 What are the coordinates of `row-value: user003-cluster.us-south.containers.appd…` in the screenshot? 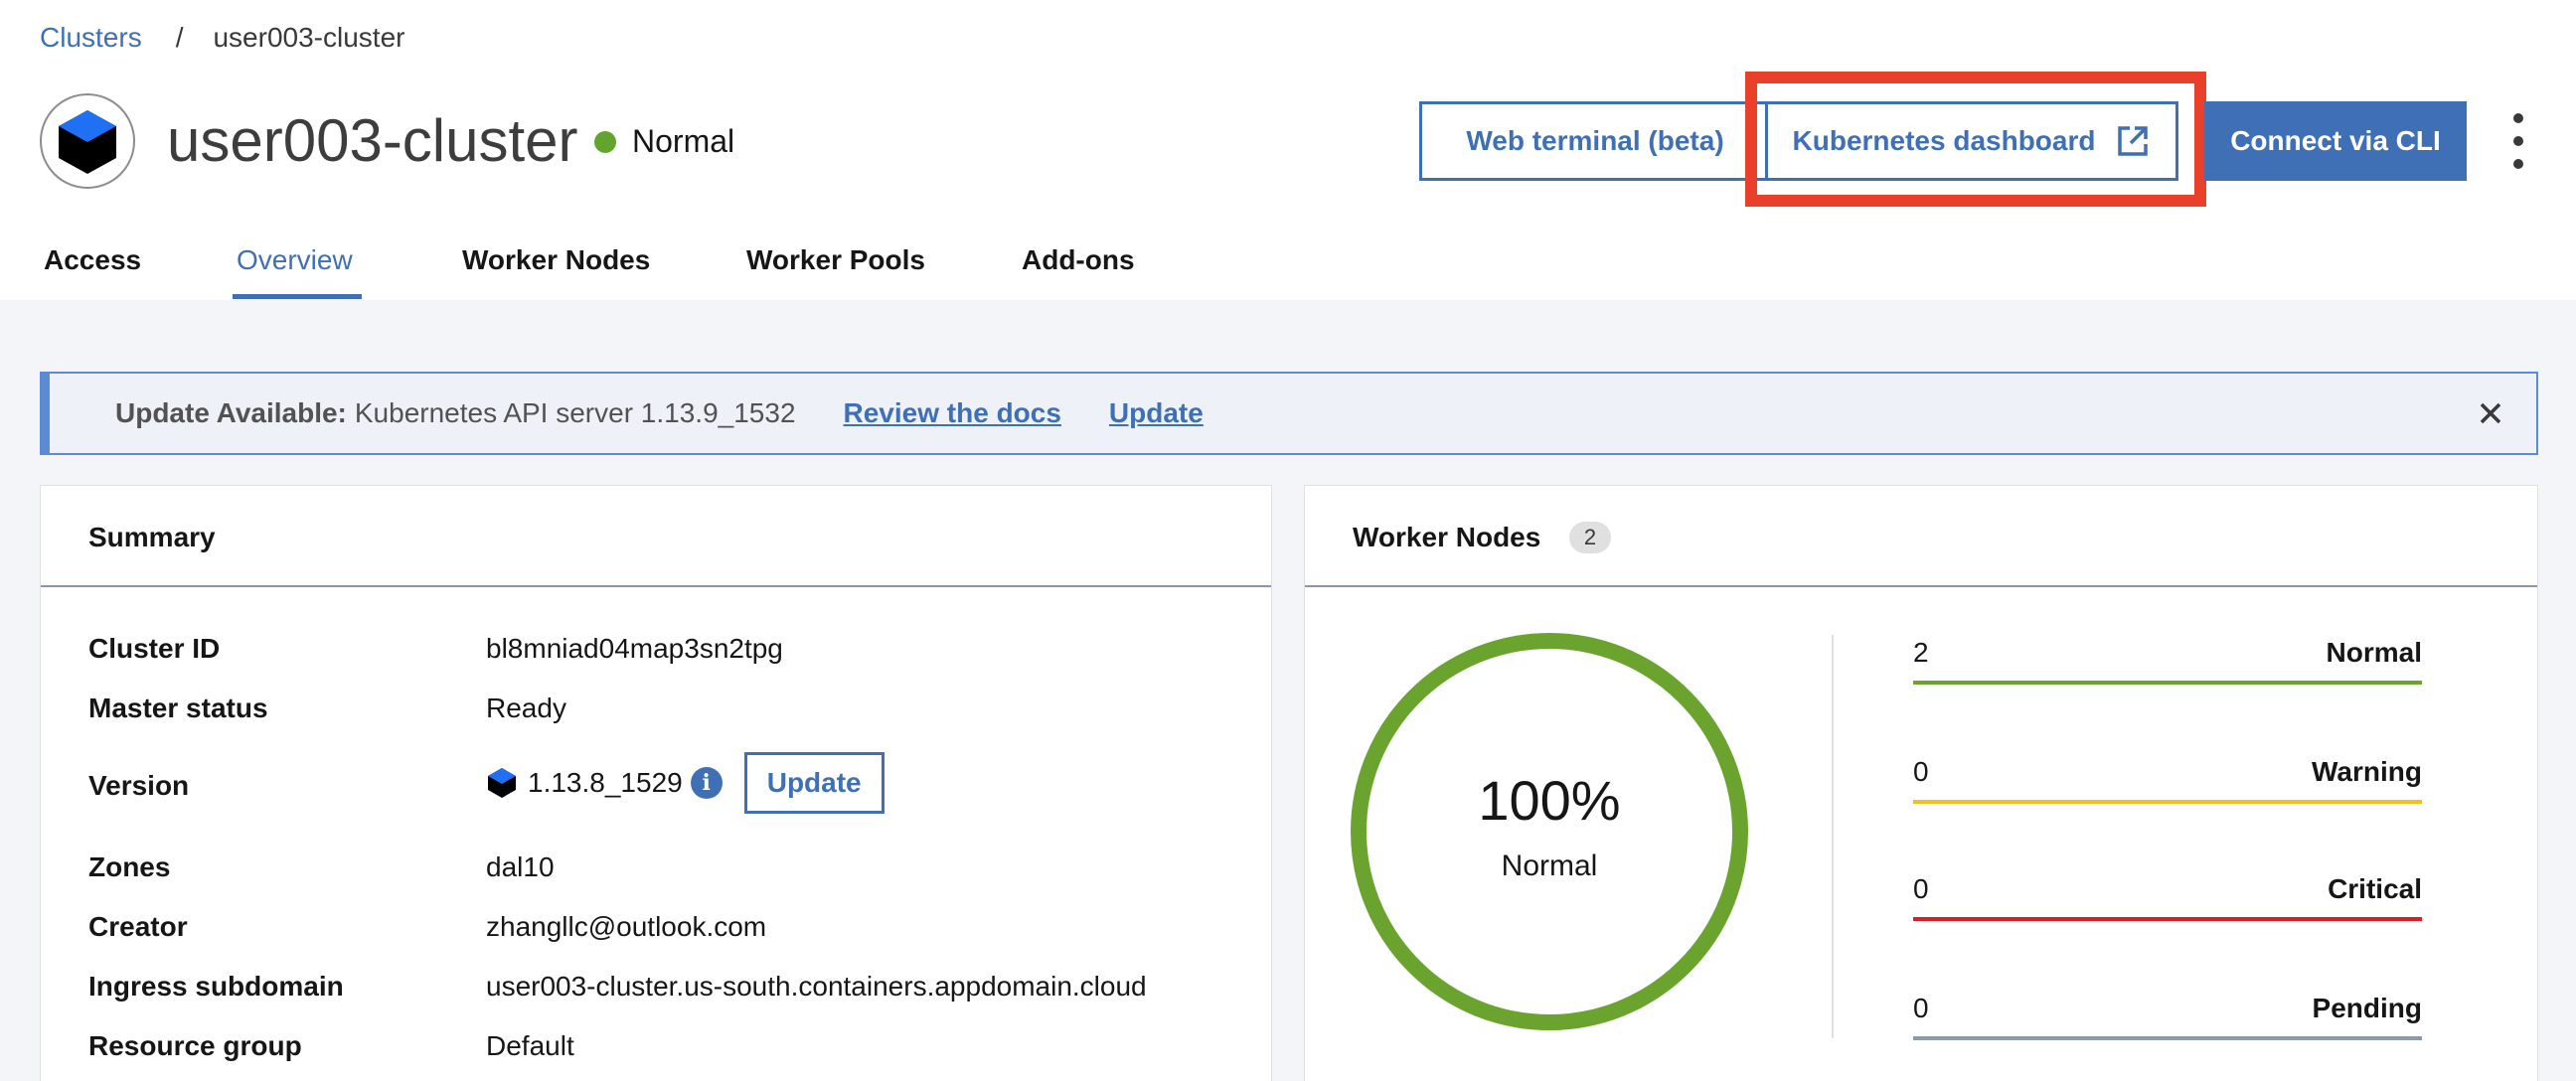 It's located at (816, 986).